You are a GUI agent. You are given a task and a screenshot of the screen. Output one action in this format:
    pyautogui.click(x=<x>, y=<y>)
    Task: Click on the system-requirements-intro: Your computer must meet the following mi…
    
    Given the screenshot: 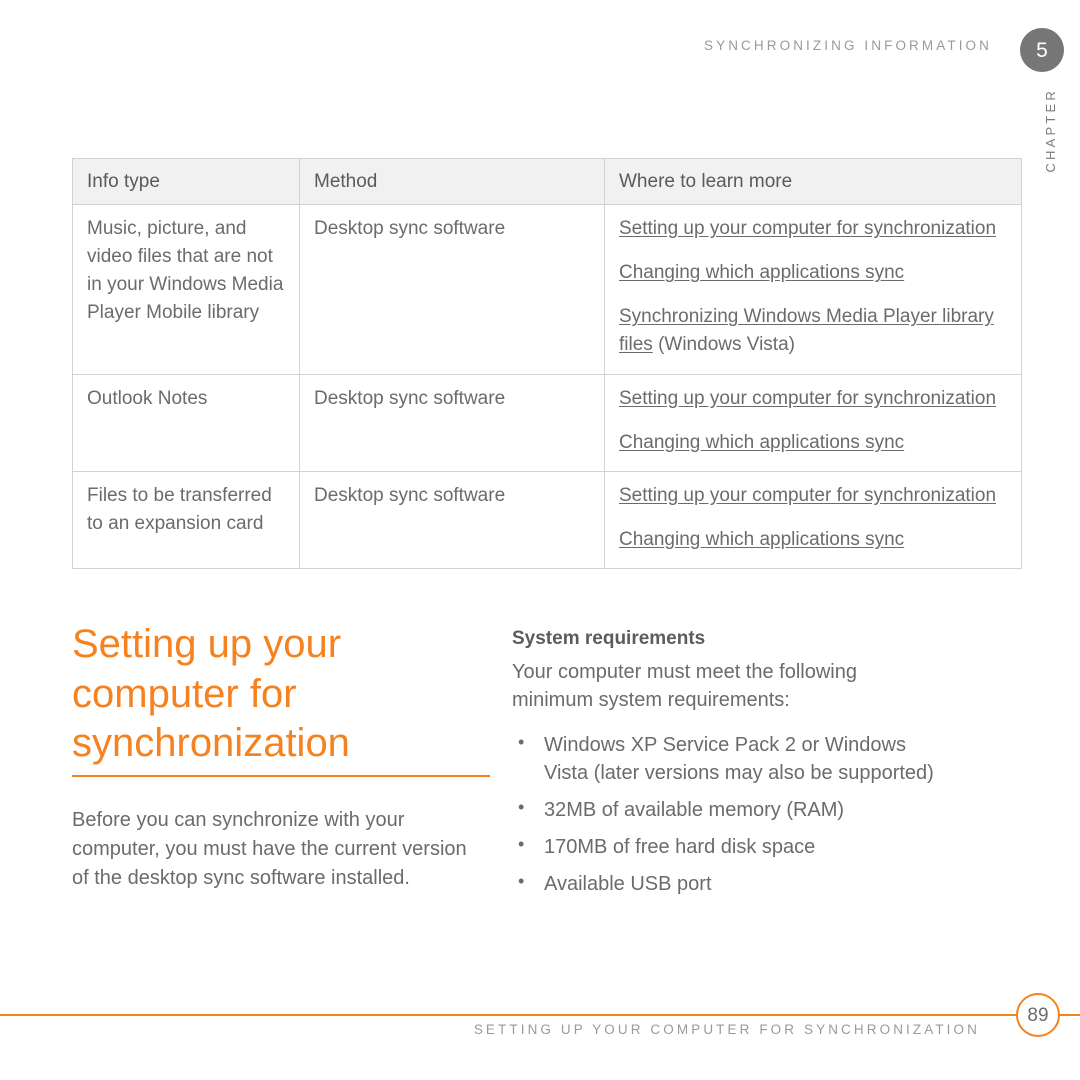 What is the action you would take?
    pyautogui.click(x=684, y=686)
    